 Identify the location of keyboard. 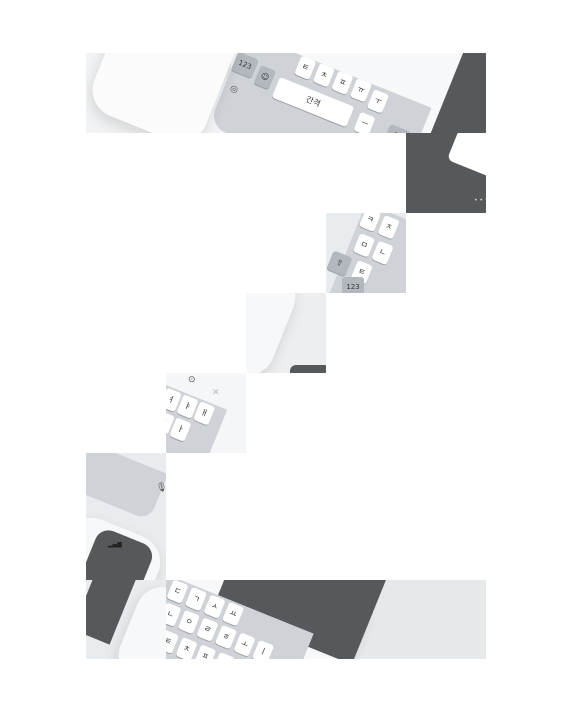
(126, 487).